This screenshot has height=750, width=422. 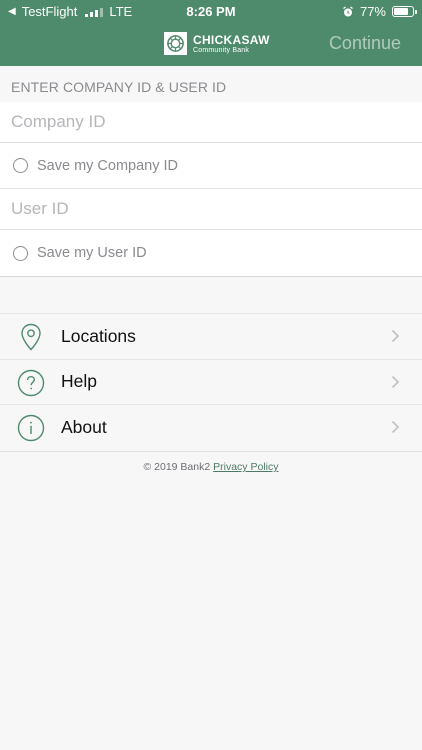 What do you see at coordinates (365, 43) in the screenshot?
I see `continue-button: Continue` at bounding box center [365, 43].